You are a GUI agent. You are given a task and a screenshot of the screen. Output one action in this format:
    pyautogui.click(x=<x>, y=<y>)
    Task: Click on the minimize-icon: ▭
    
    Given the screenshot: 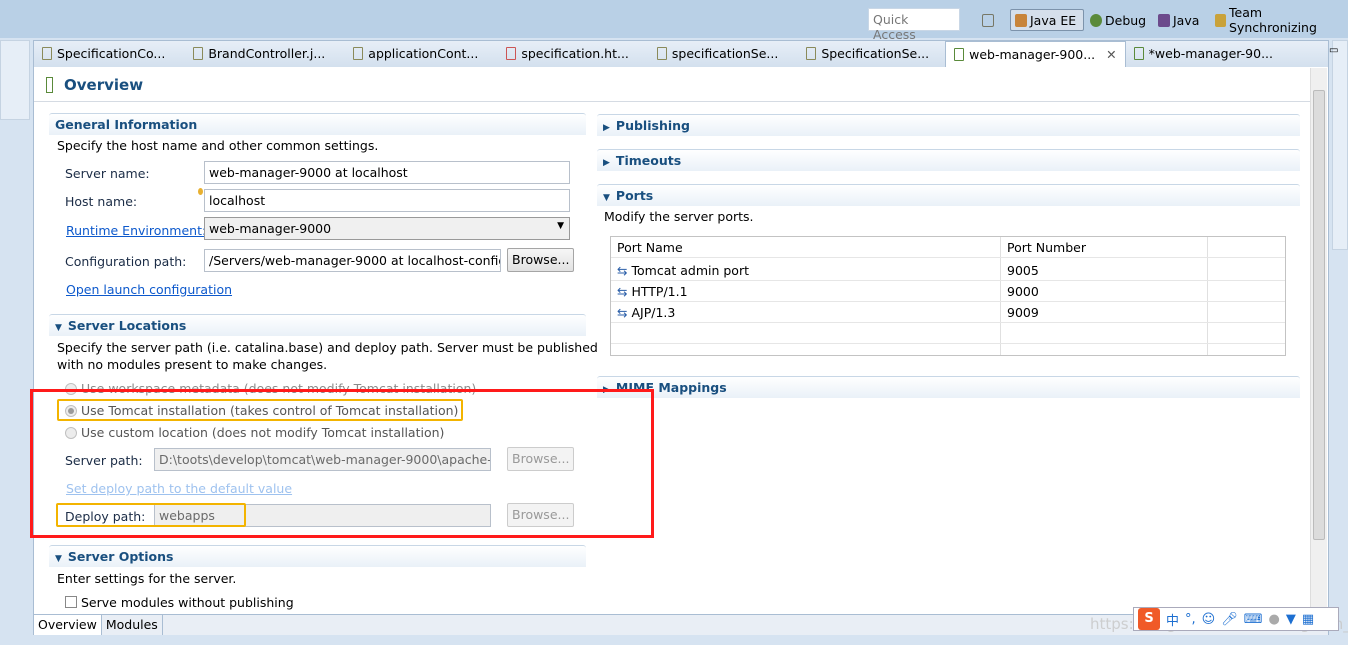 What is the action you would take?
    pyautogui.click(x=1333, y=56)
    